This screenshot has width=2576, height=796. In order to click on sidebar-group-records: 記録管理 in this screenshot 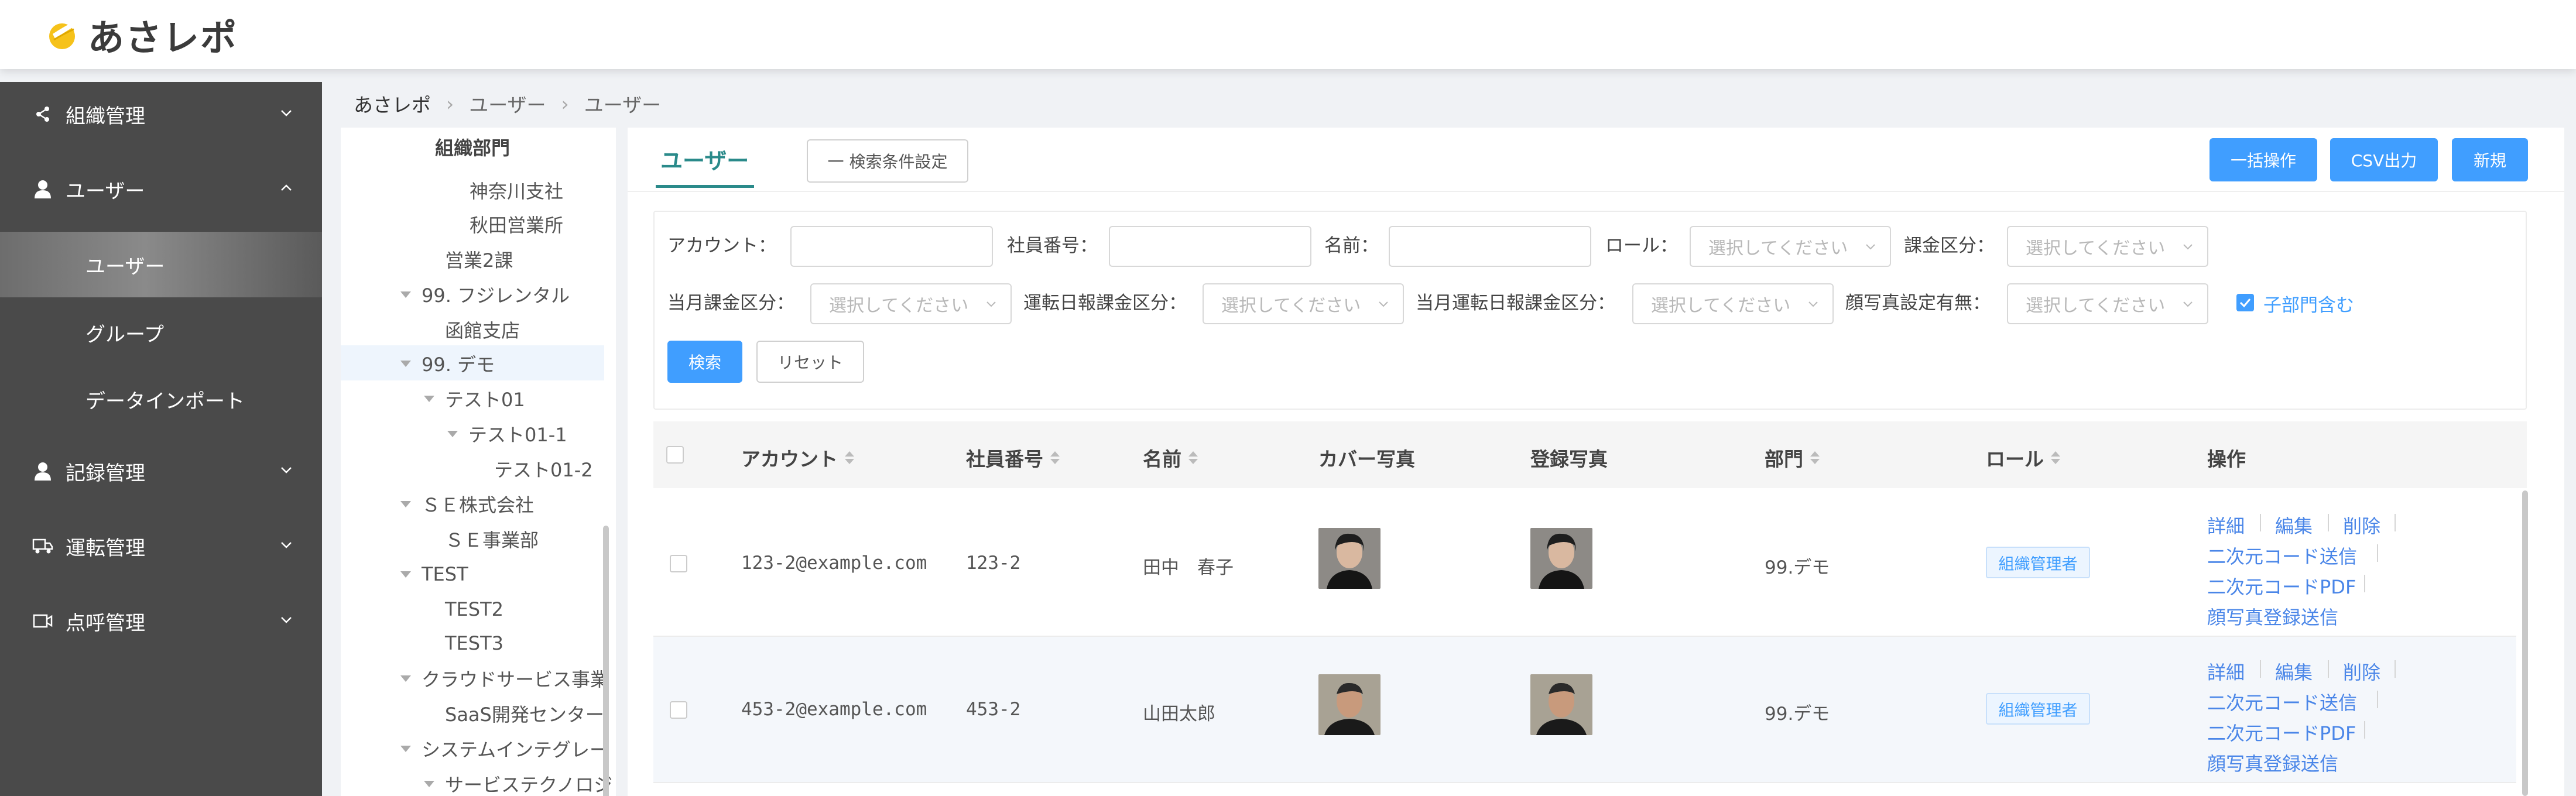, I will do `click(161, 471)`.